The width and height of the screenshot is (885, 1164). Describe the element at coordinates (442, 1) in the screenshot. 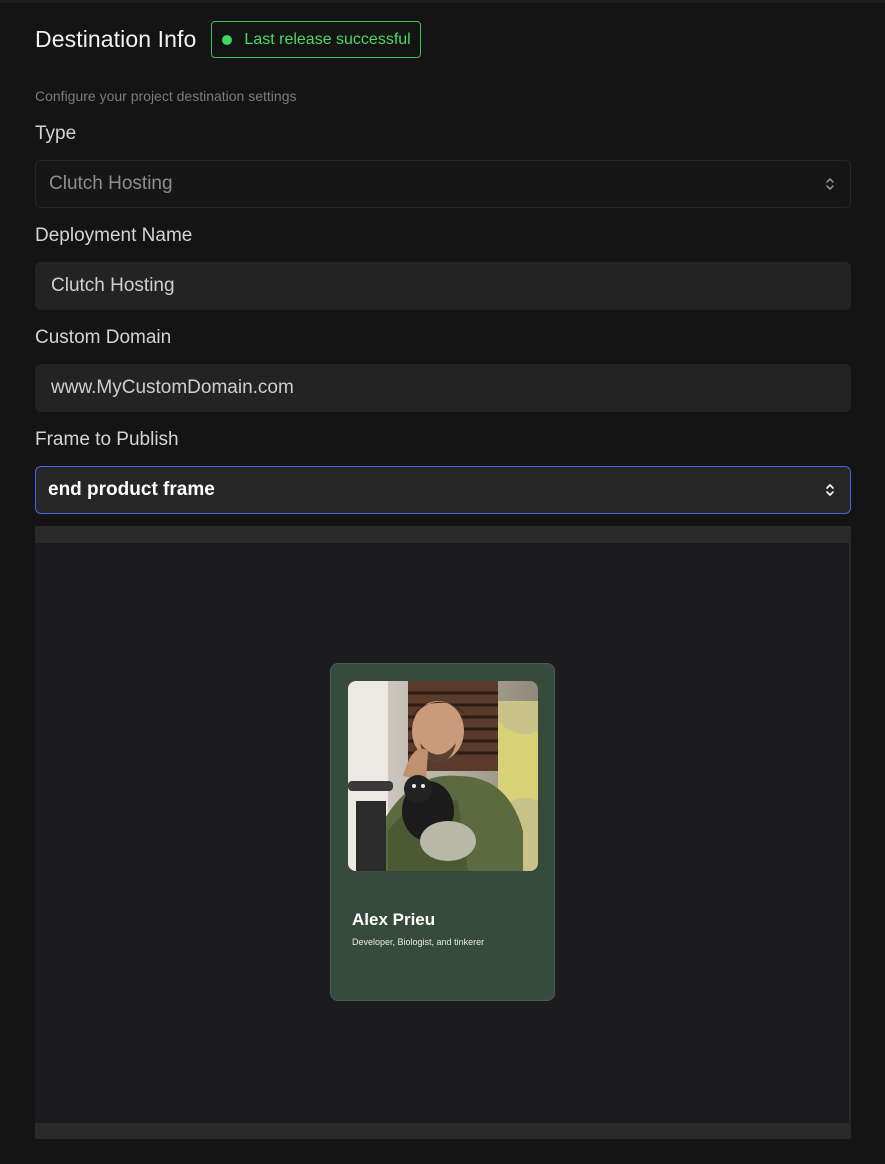

I see `top-divider` at that location.